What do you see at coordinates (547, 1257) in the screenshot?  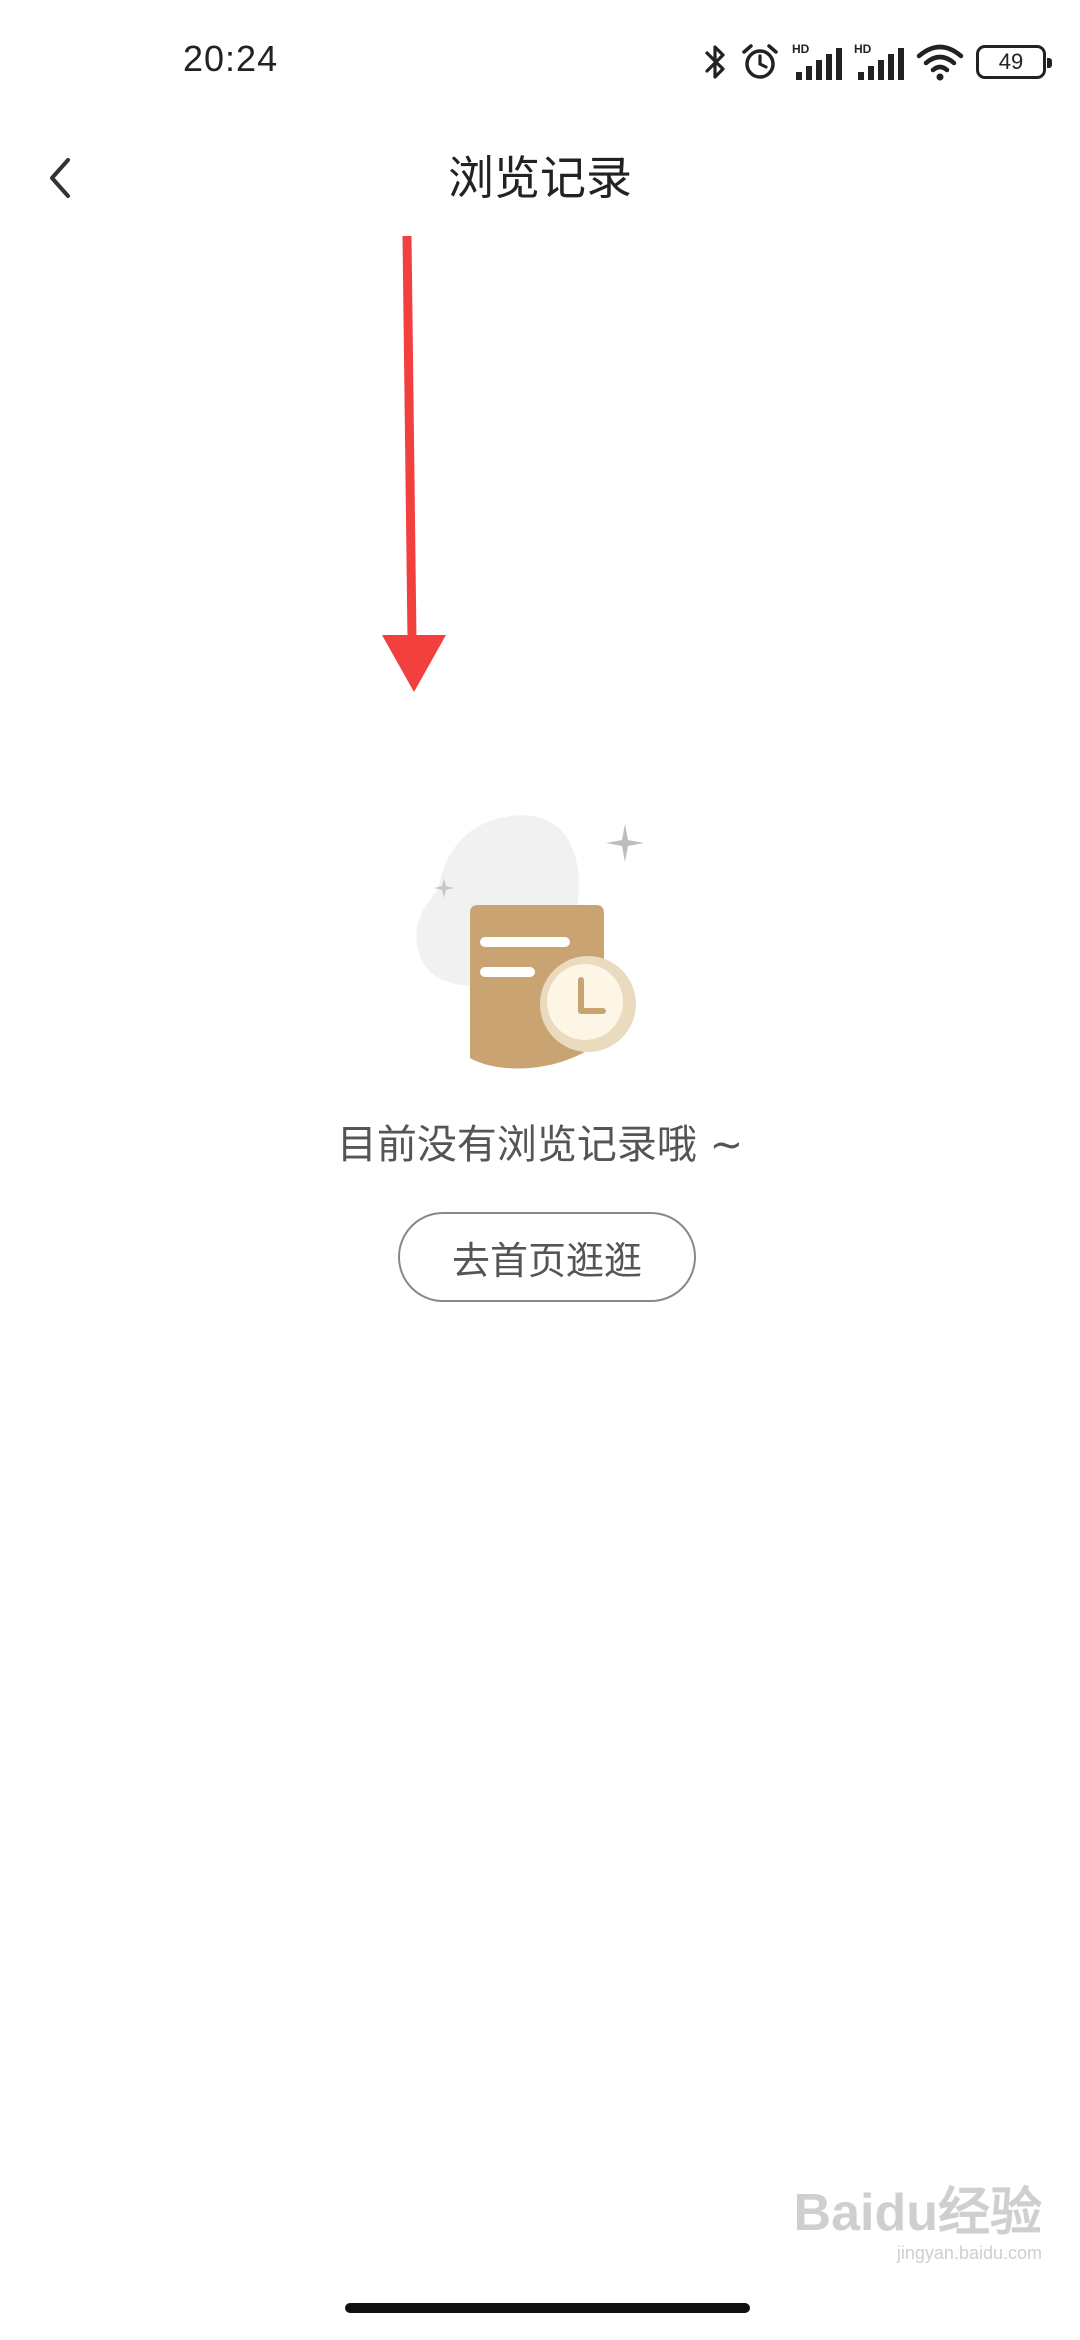 I see `go-home-button: 去首页逛逛` at bounding box center [547, 1257].